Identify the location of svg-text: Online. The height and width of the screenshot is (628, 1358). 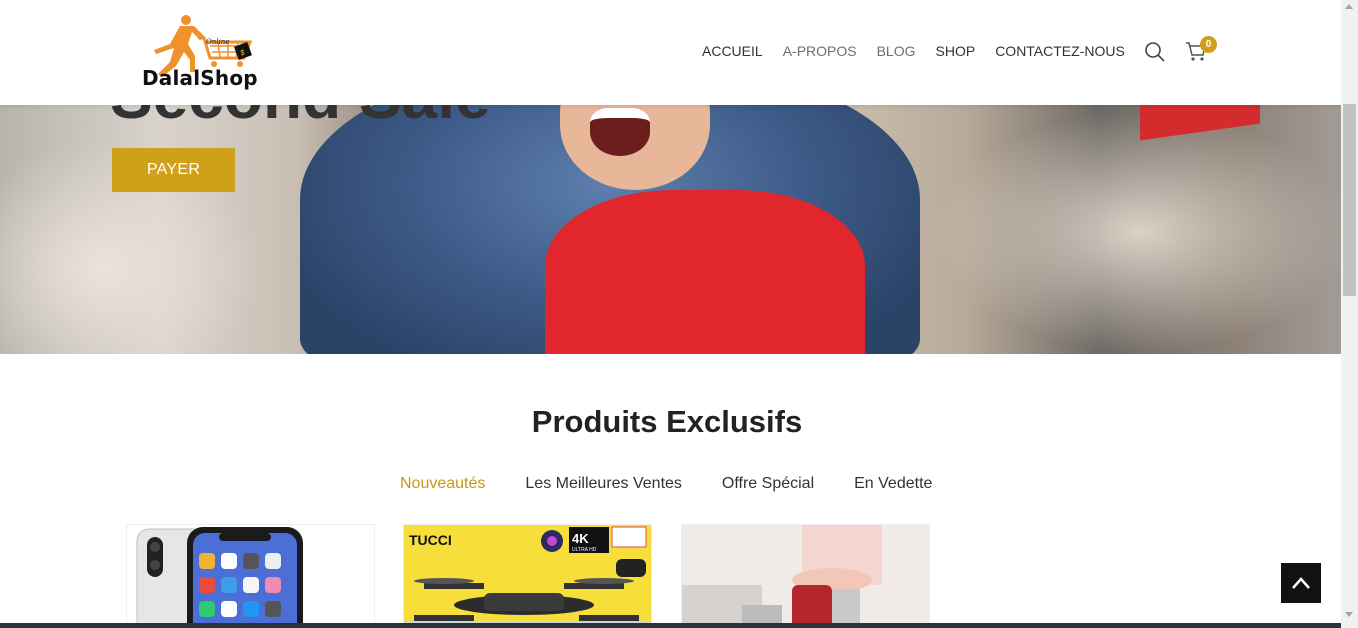
(217, 42).